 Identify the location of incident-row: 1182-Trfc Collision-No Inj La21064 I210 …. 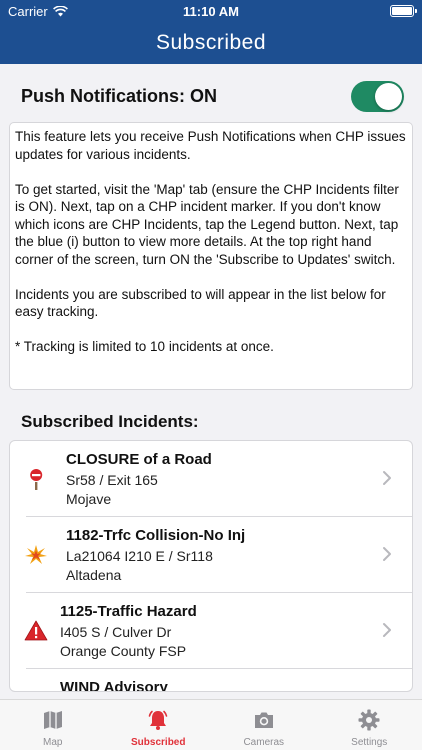
(211, 555).